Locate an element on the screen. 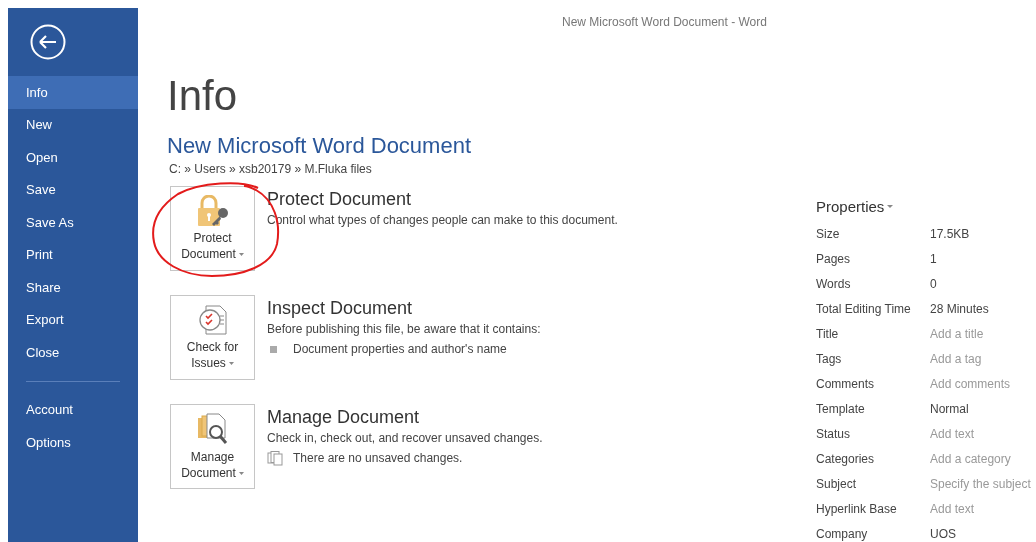  property-value: 1 is located at coordinates (933, 259).